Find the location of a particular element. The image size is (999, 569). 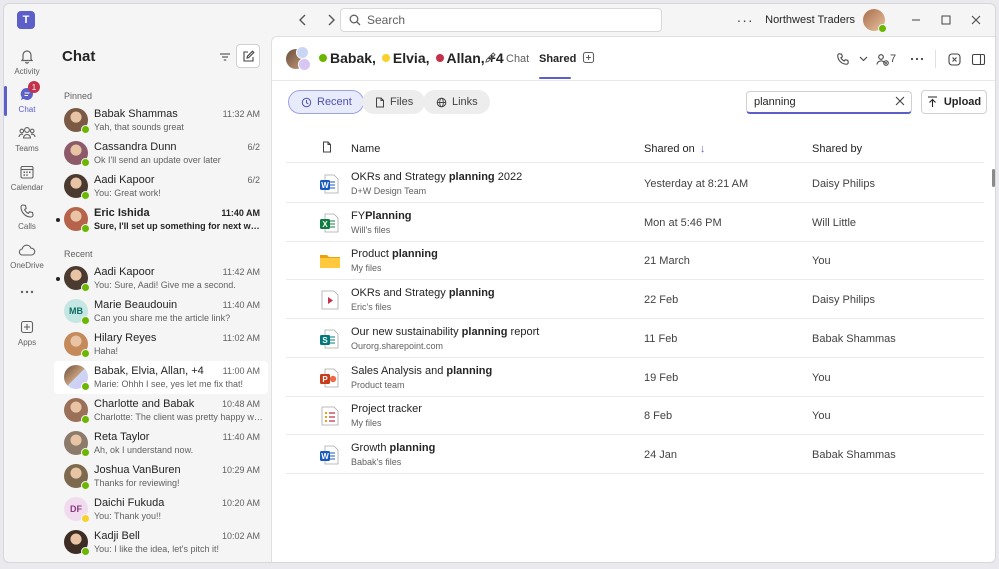

conversation-title: Babak, Elvia, Allan, +4 is located at coordinates (410, 58).